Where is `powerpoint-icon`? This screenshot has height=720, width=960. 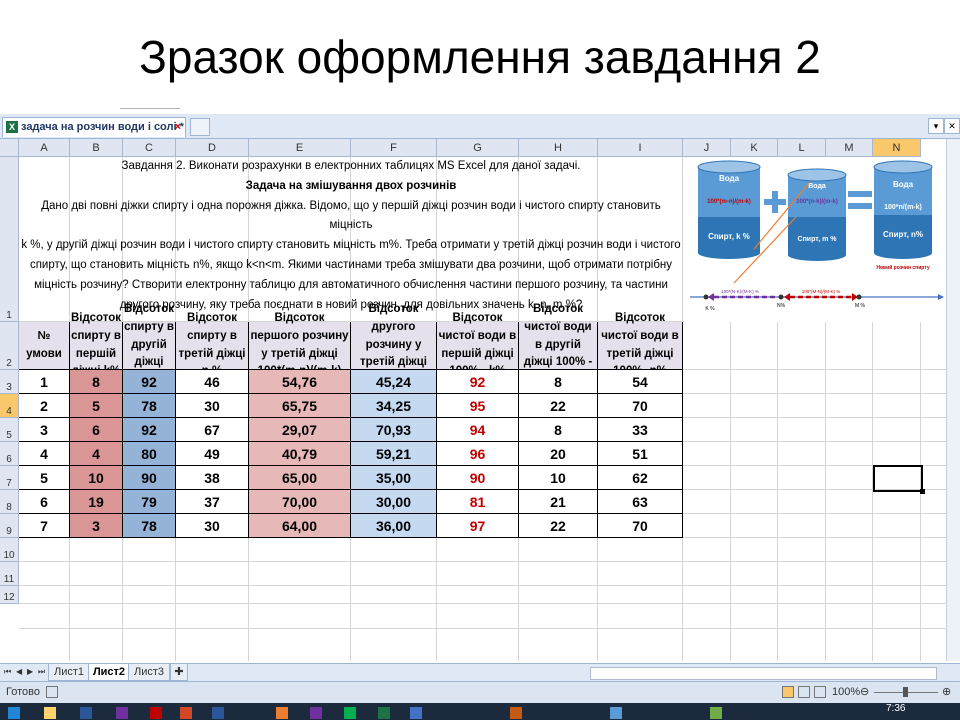 powerpoint-icon is located at coordinates (186, 713).